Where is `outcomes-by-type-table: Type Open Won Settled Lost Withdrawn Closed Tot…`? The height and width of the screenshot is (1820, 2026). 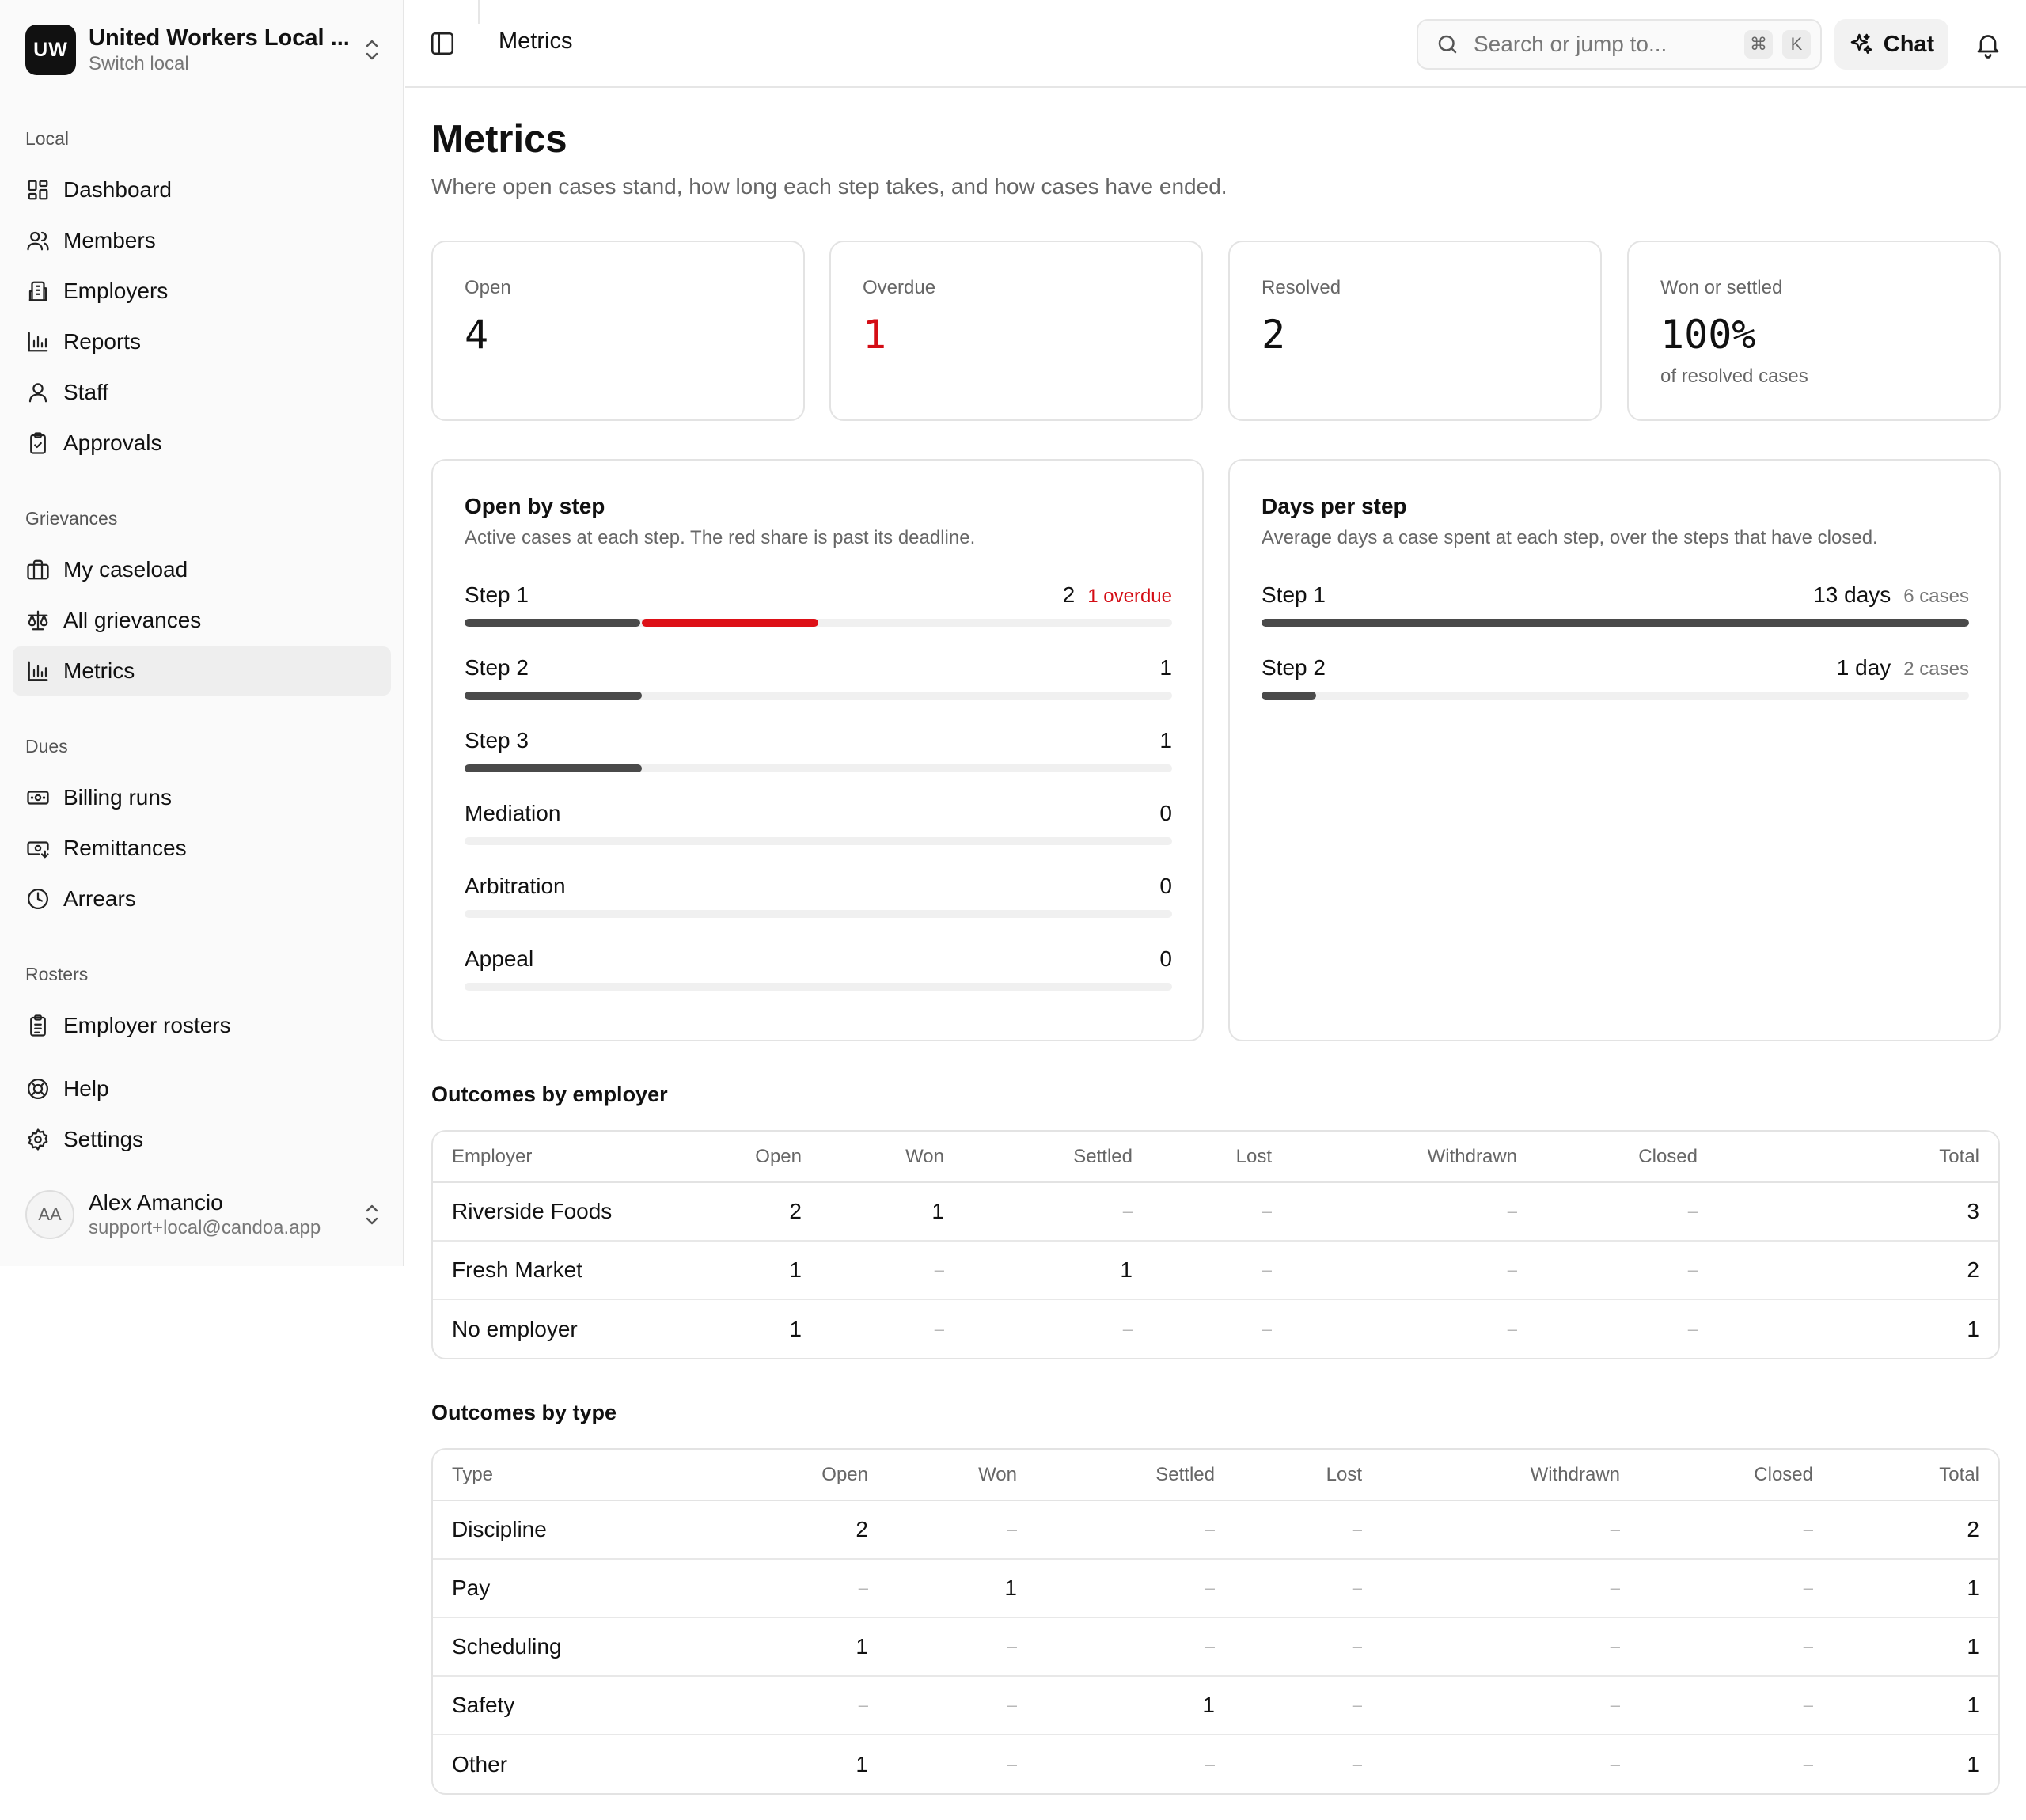 outcomes-by-type-table: Type Open Won Settled Lost Withdrawn Closed Tot… is located at coordinates (1215, 1621).